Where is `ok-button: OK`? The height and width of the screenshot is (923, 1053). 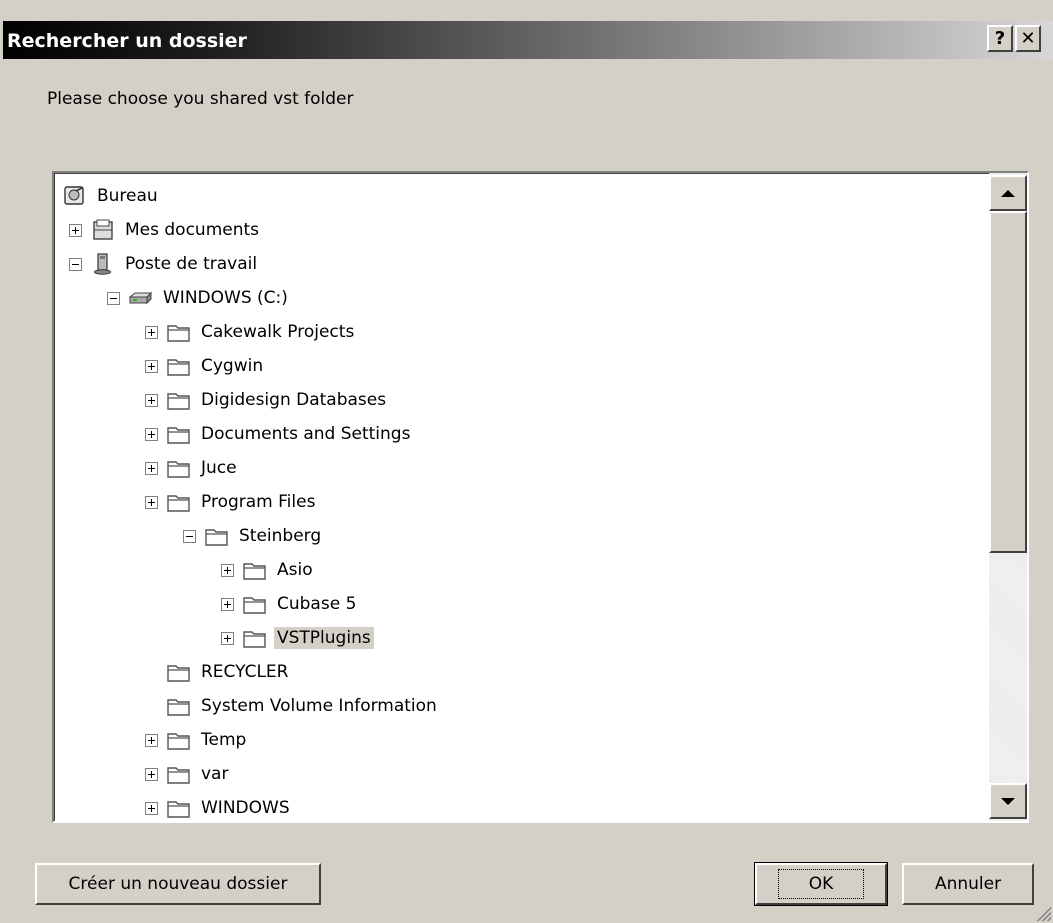
ok-button: OK is located at coordinates (821, 884).